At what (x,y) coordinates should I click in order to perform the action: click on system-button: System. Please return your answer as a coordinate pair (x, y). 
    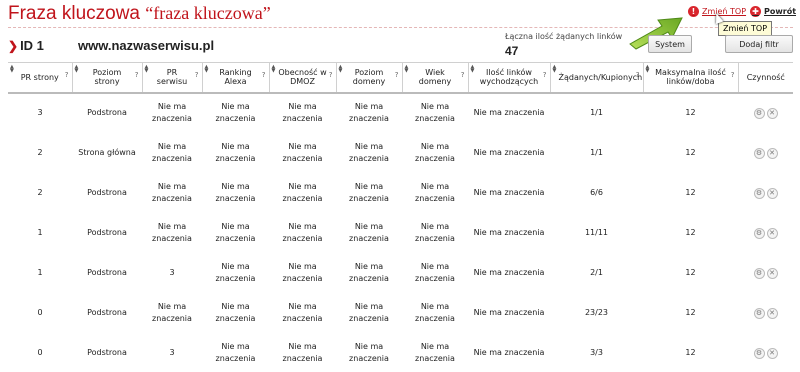
    Looking at the image, I should click on (670, 44).